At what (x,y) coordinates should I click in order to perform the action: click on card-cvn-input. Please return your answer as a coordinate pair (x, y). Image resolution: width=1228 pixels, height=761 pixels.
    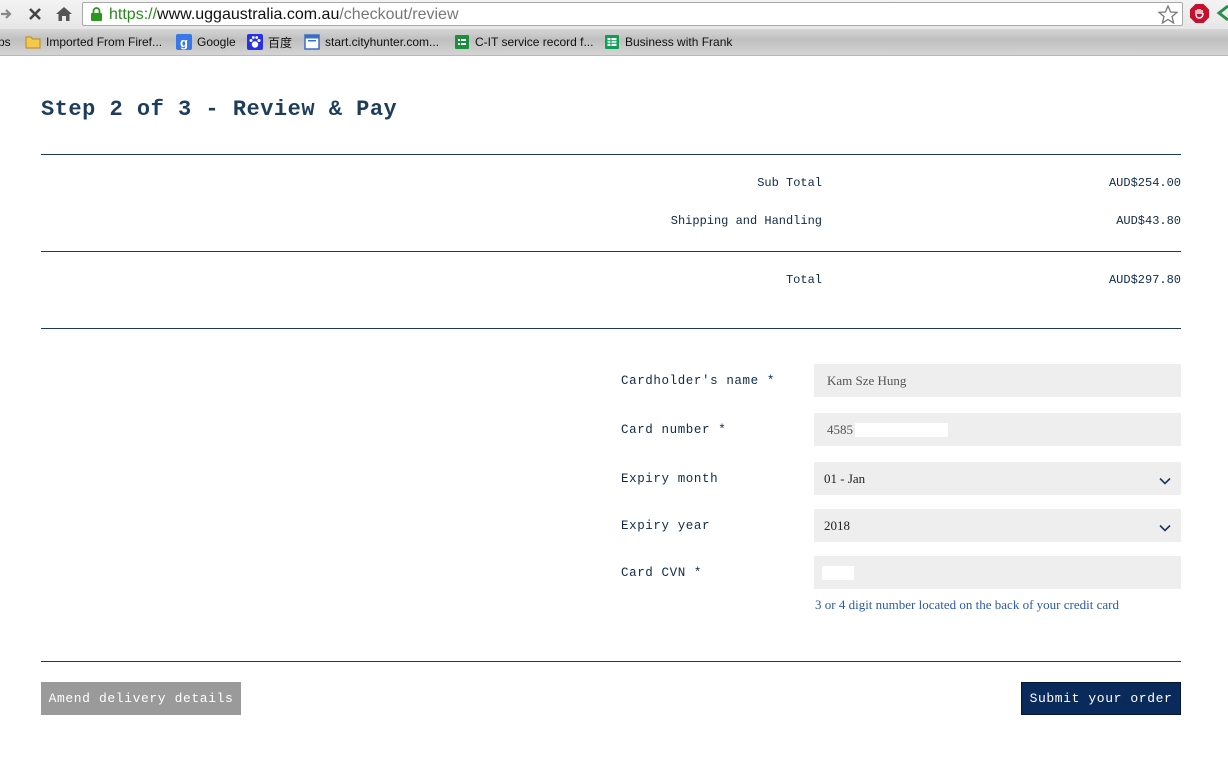
    Looking at the image, I should click on (997, 572).